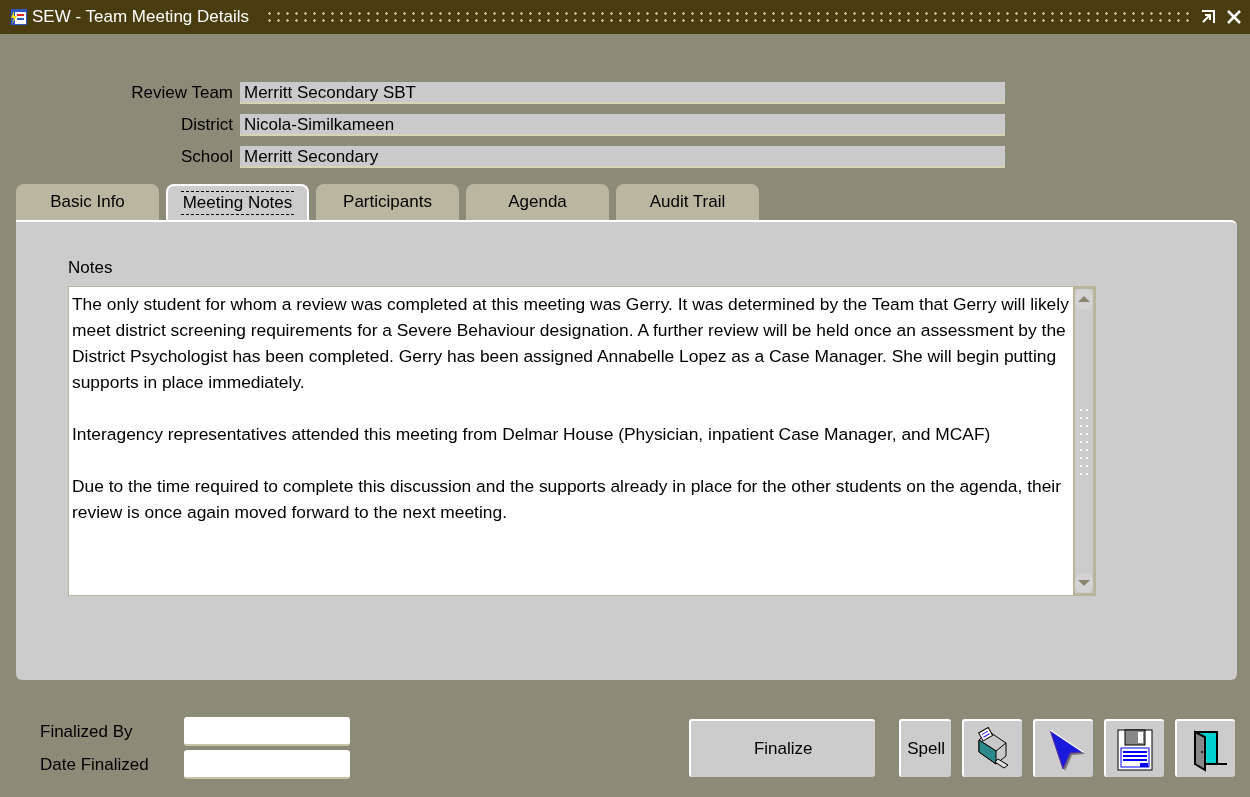  I want to click on app-icon, so click(19, 17).